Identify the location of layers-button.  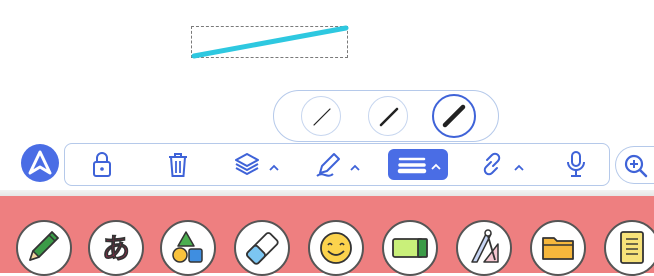
(260, 164).